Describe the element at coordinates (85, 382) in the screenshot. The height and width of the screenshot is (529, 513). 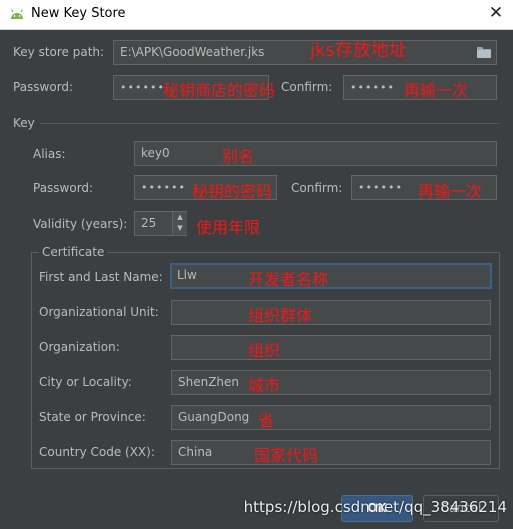
I see `city-label: City or Locality:` at that location.